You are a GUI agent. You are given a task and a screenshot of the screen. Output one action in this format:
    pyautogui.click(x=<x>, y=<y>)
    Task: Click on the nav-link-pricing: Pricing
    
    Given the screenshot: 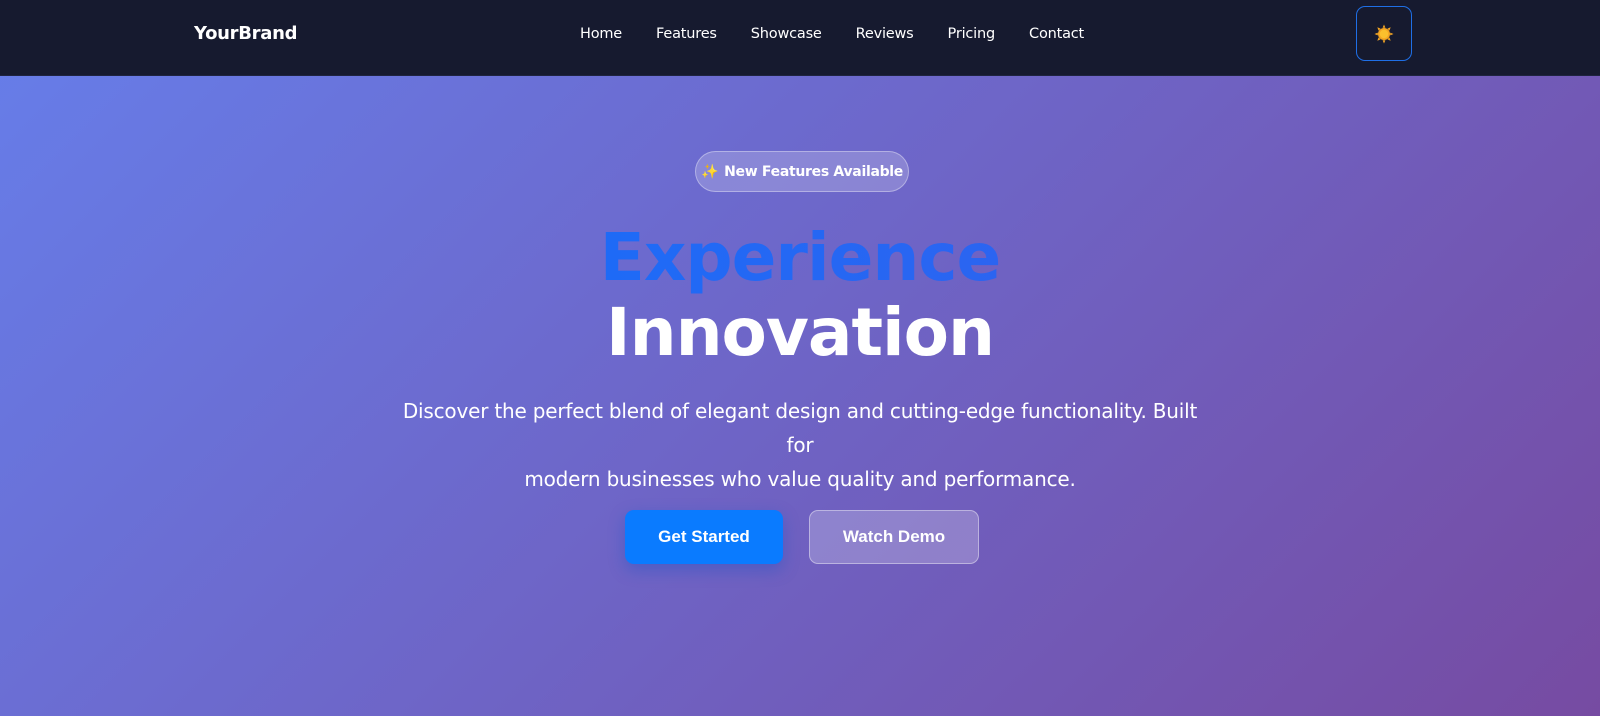 What is the action you would take?
    pyautogui.click(x=972, y=34)
    